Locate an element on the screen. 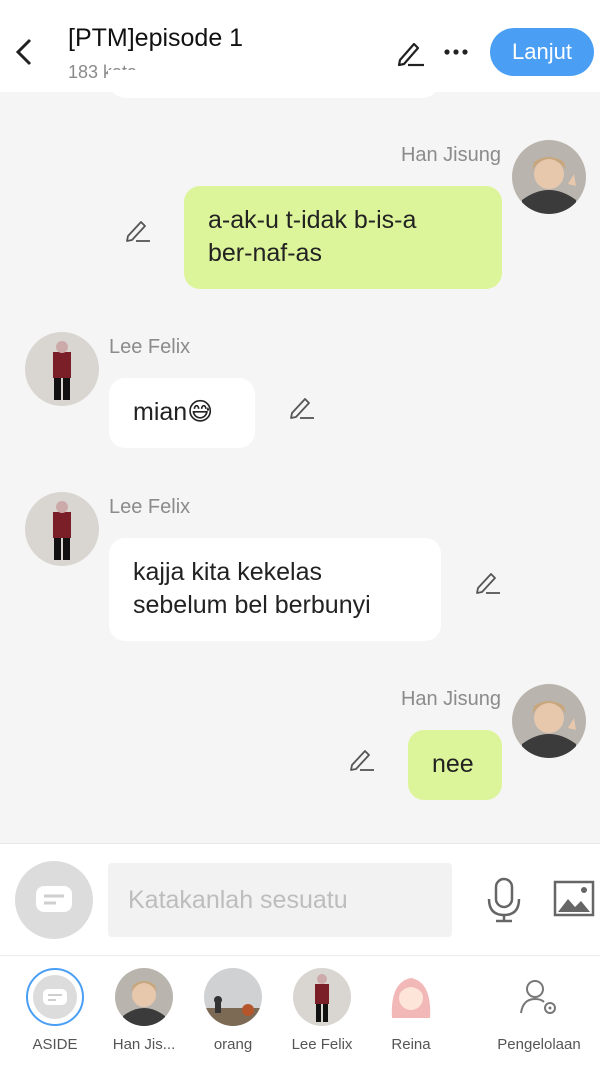 Image resolution: width=600 pixels, height=1068 pixels. message-text-line: a-ak-u t-idak b-is-a is located at coordinates (312, 220).